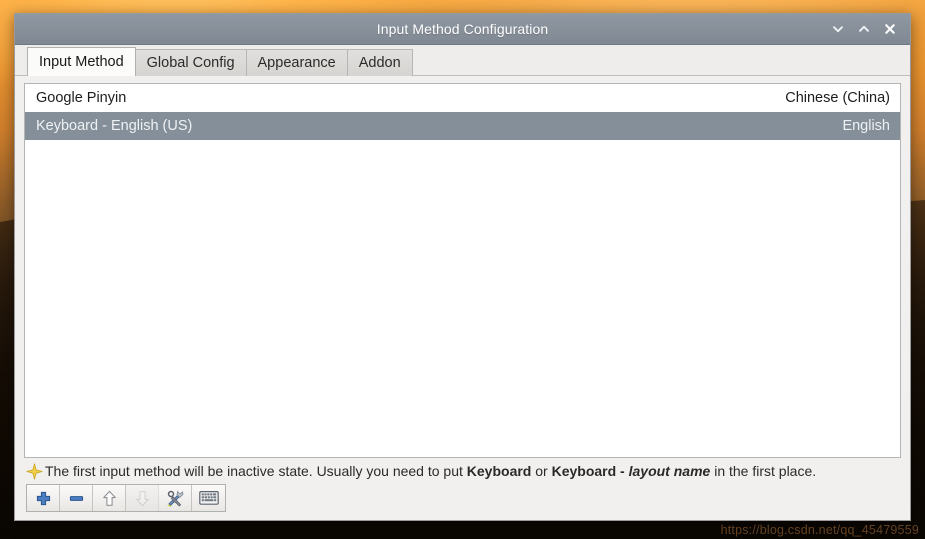 This screenshot has width=925, height=539. Describe the element at coordinates (81, 61) in the screenshot. I see `tab-input-method: Input Method` at that location.